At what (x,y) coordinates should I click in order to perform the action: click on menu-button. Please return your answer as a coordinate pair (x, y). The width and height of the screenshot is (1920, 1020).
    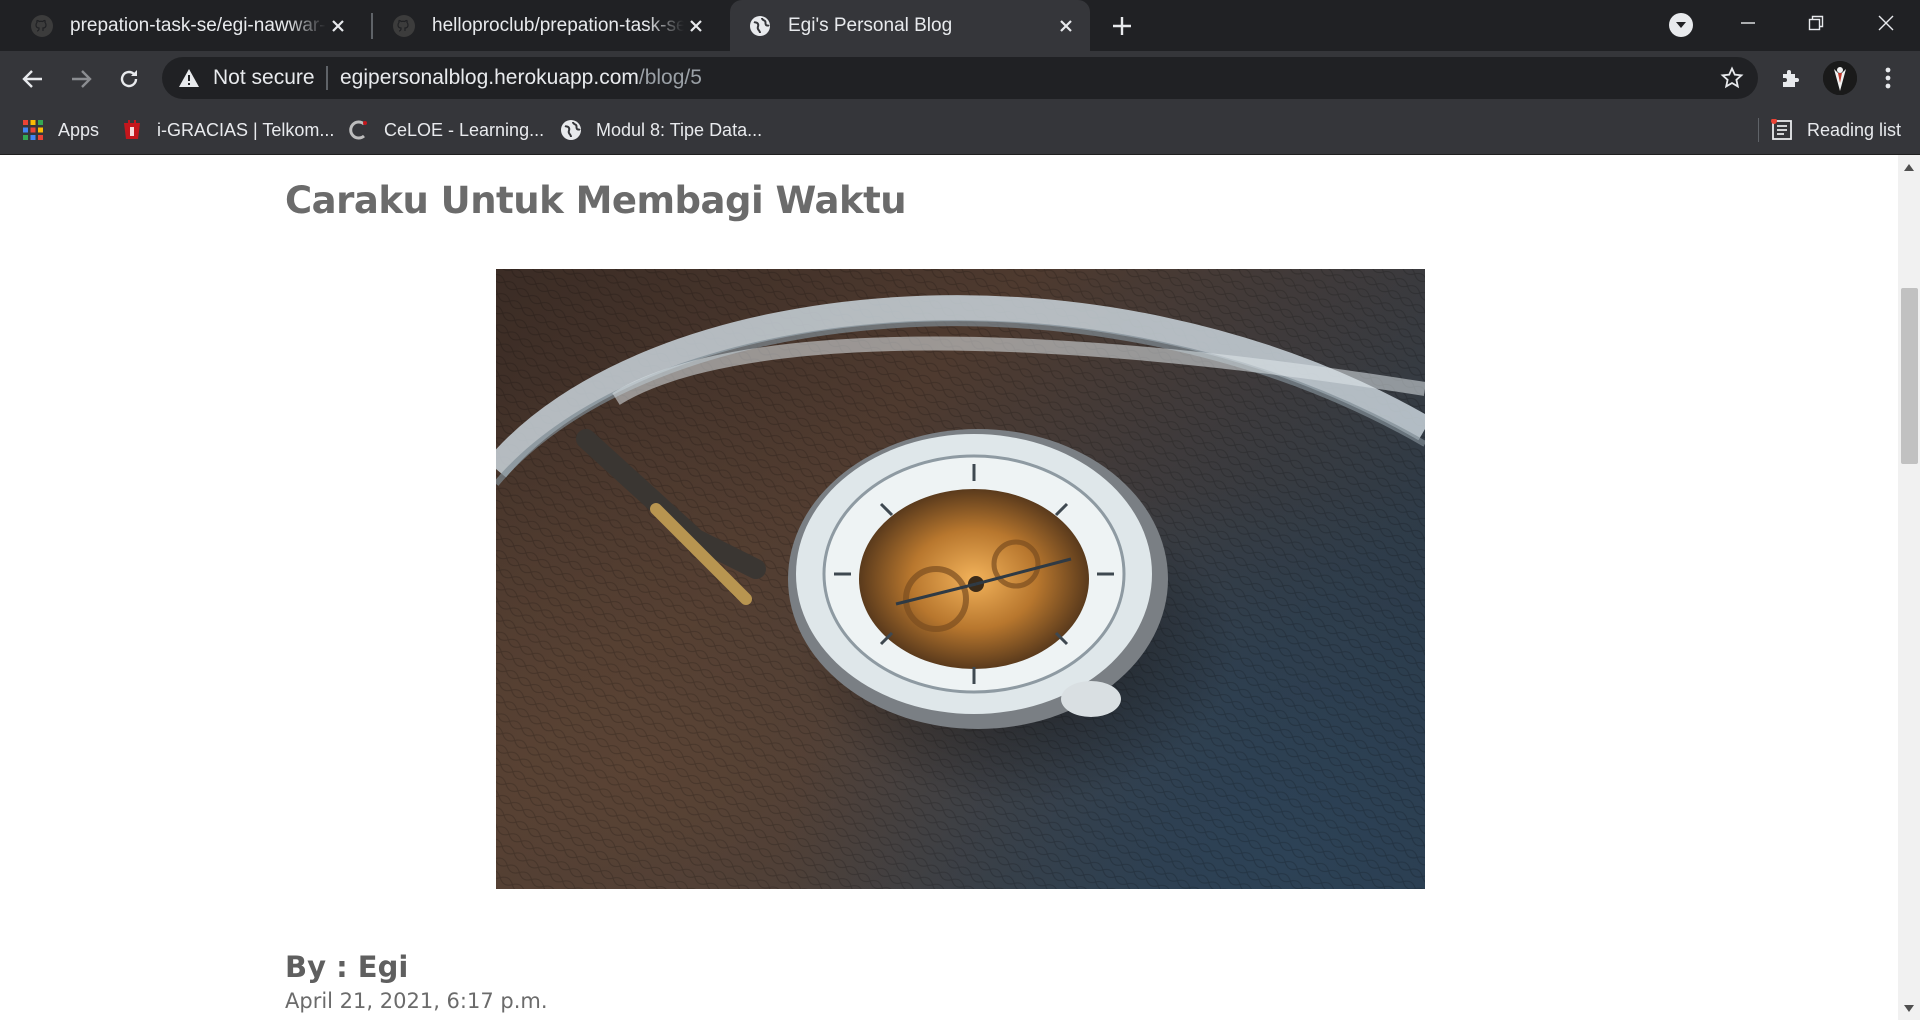
    Looking at the image, I should click on (1888, 78).